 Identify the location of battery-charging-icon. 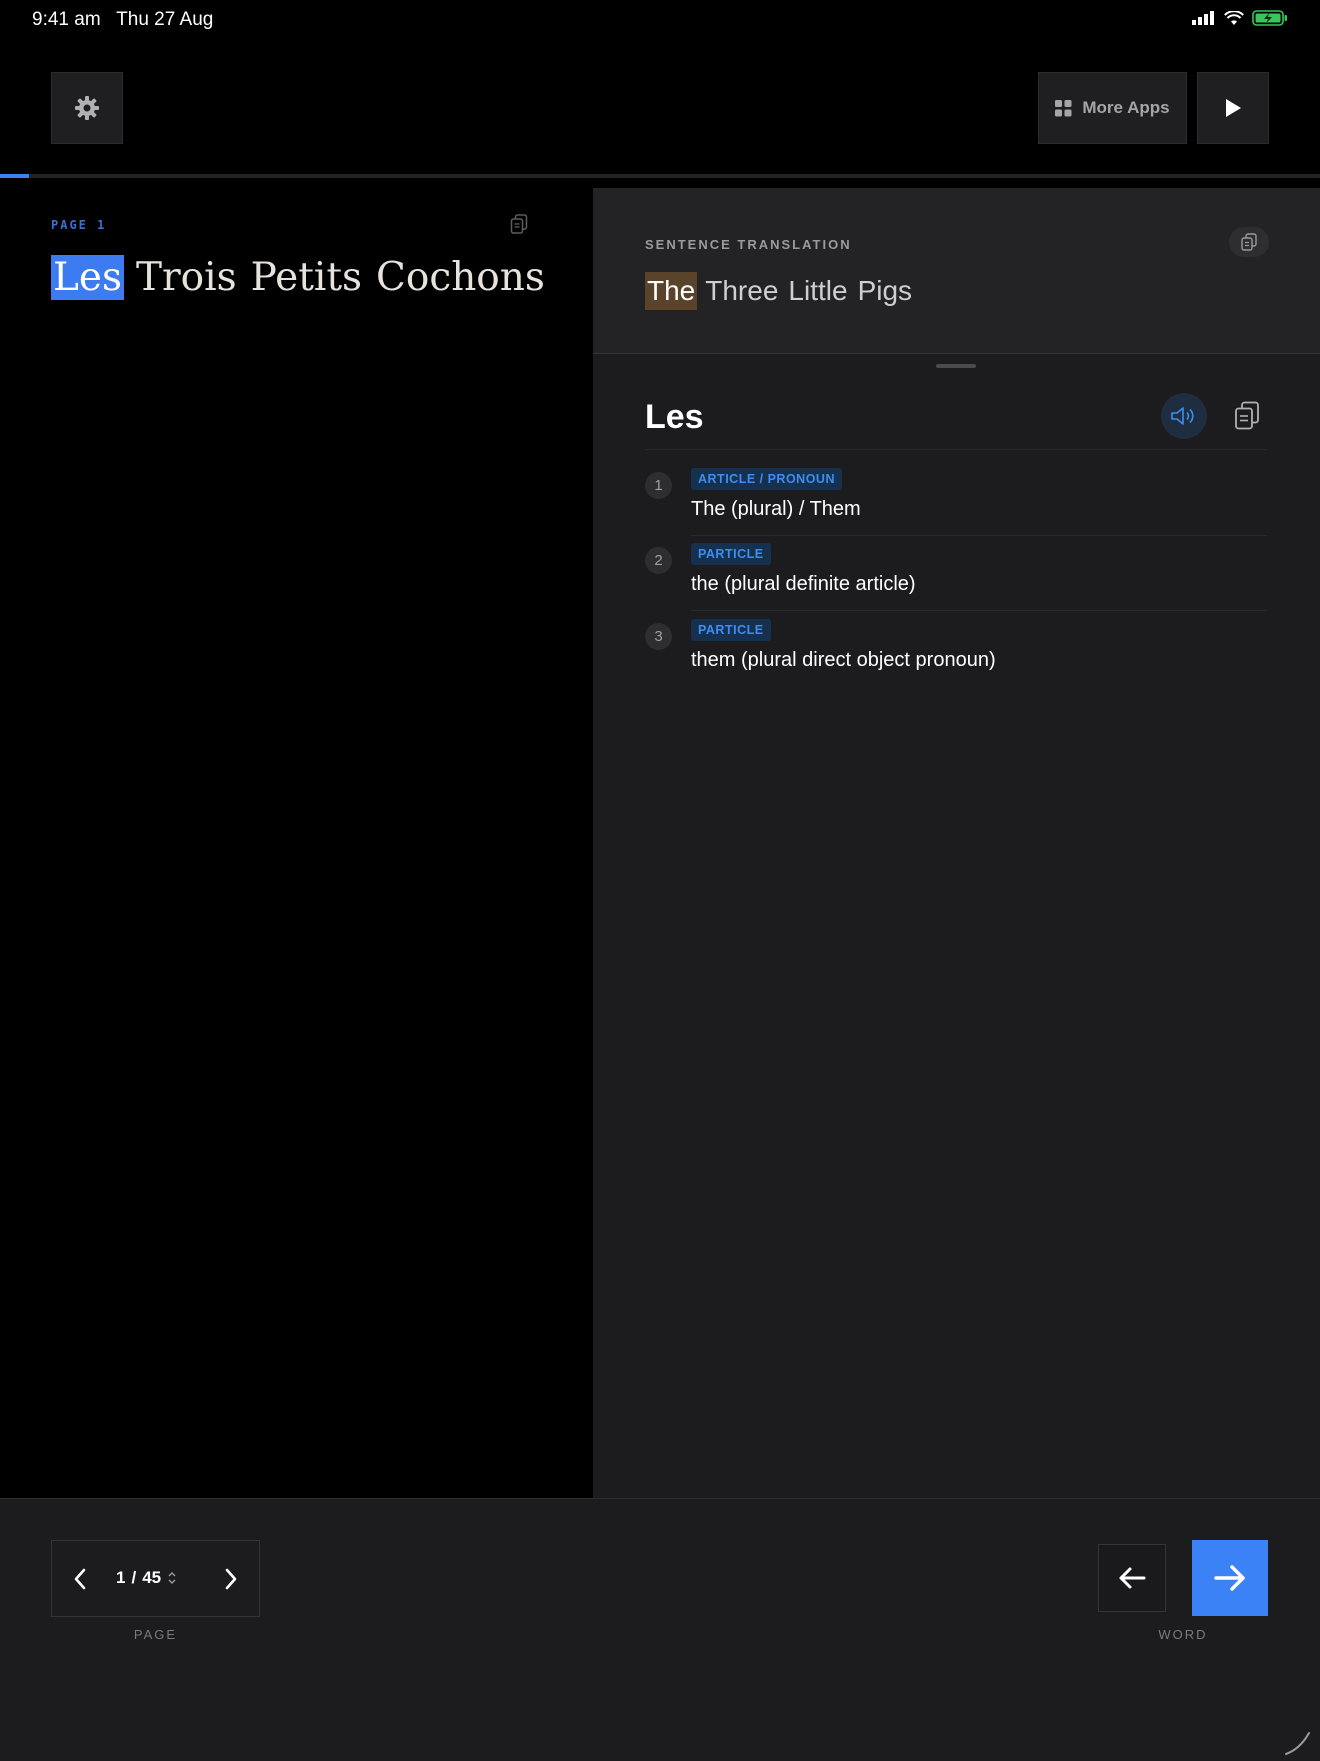
(1269, 18).